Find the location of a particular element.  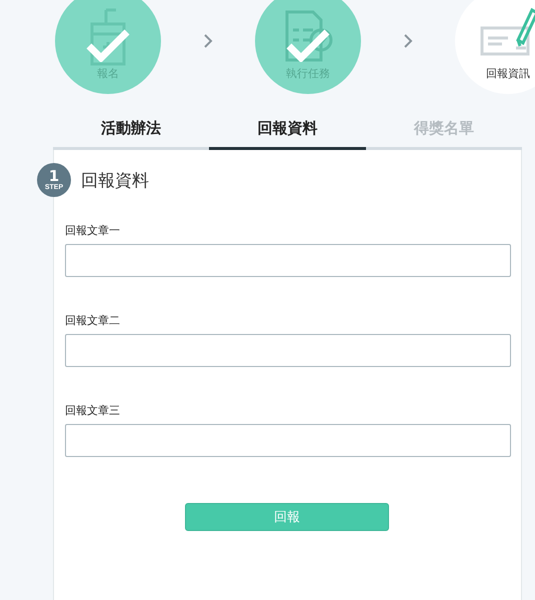

field-label: 回報文章三 is located at coordinates (93, 409).